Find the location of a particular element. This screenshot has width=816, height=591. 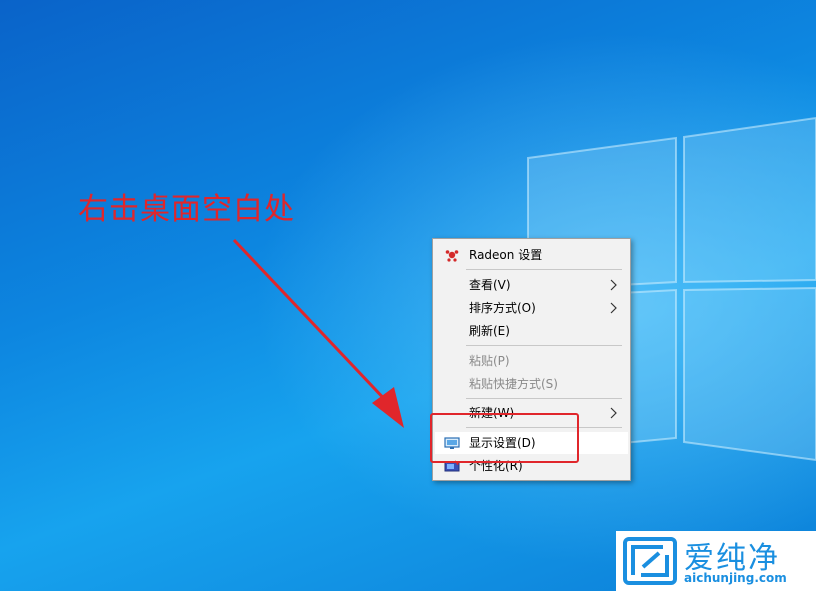

menu-item-refresh: 刷新(E) is located at coordinates (531, 331).